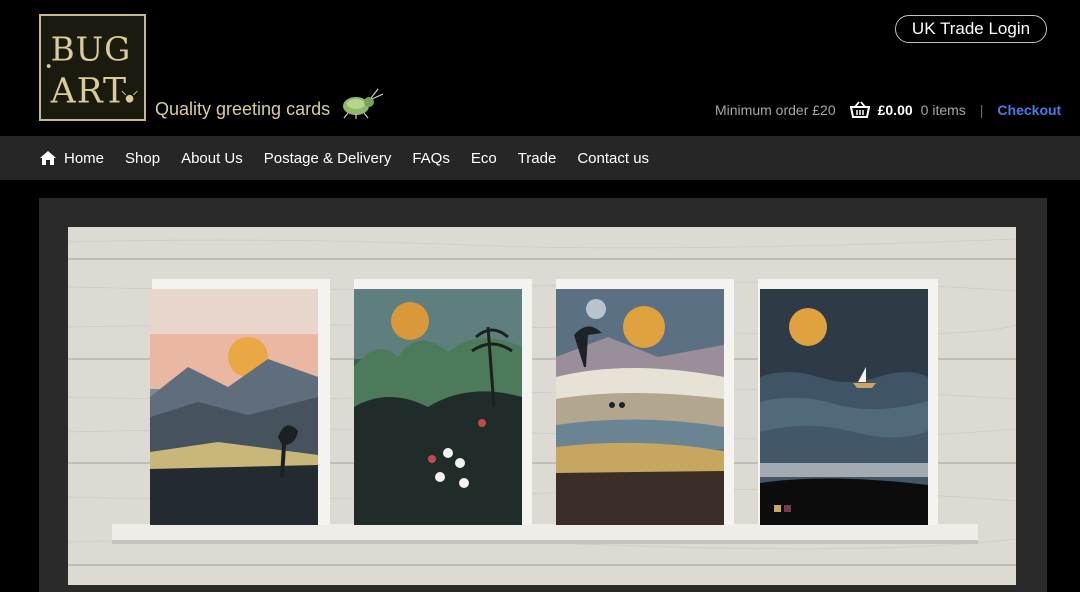 The width and height of the screenshot is (1080, 592). Describe the element at coordinates (484, 158) in the screenshot. I see `nav-item-eco: Eco` at that location.